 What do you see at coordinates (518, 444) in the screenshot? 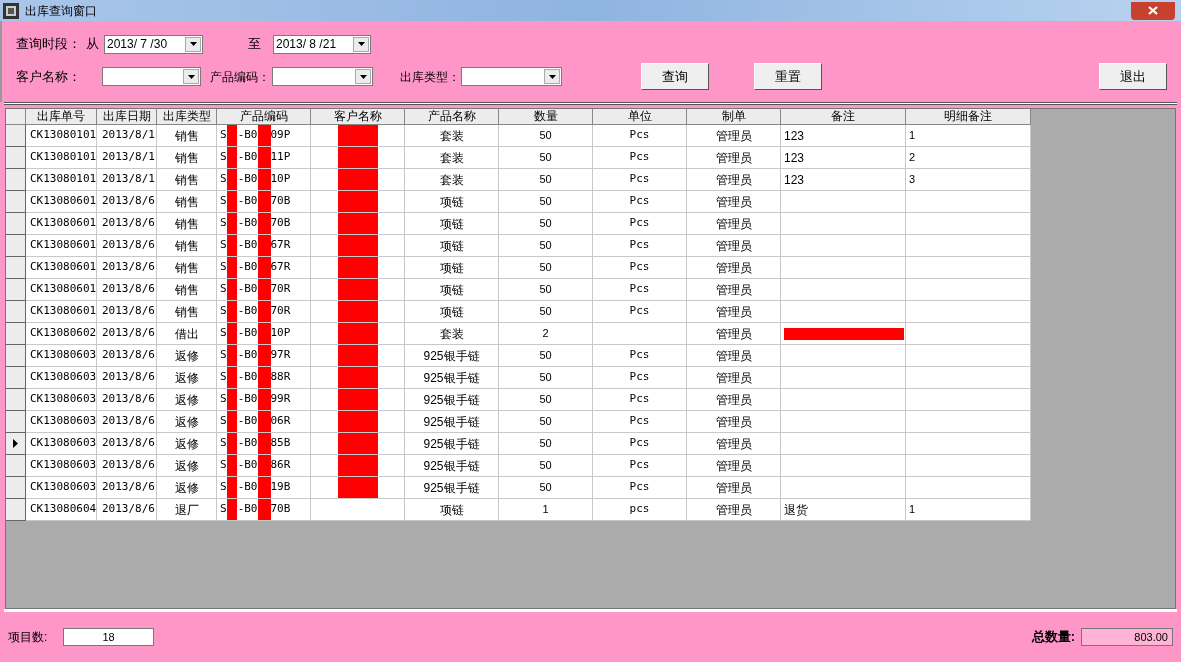
I see `table-row: CK13080603 2013/8/6 返修 S -B0 85B 925银手链 50 Pcs 管理员` at bounding box center [518, 444].